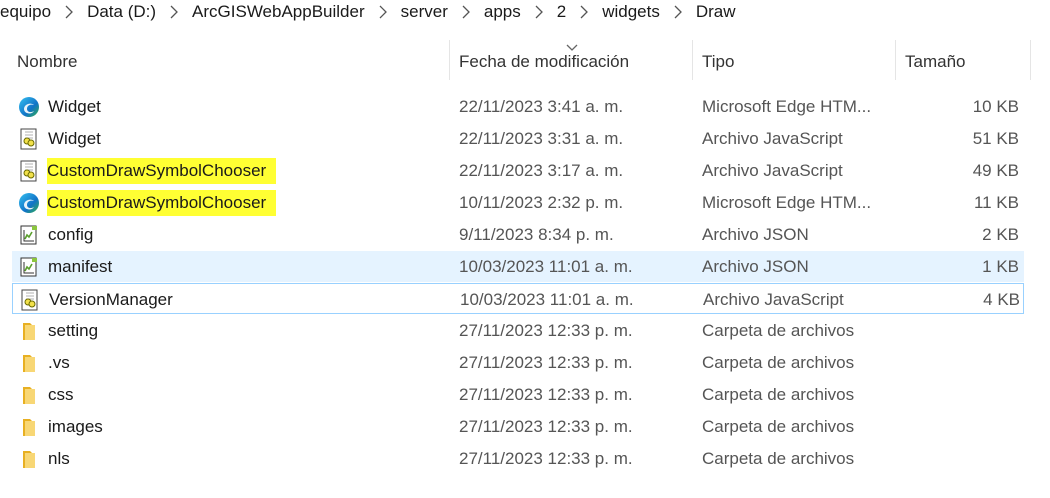 This screenshot has width=1050, height=498. I want to click on file-name-cell: manifest, so click(65, 266).